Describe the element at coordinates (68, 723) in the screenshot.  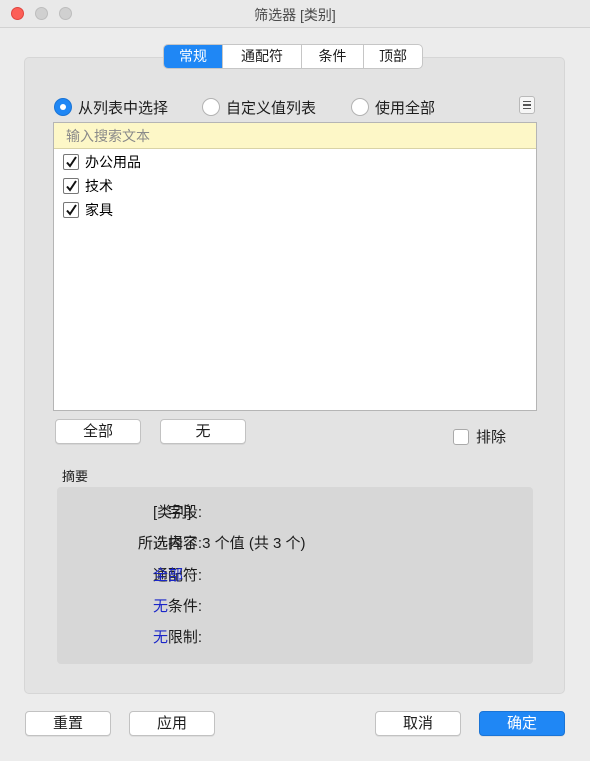
I see `reset-button: 重置` at that location.